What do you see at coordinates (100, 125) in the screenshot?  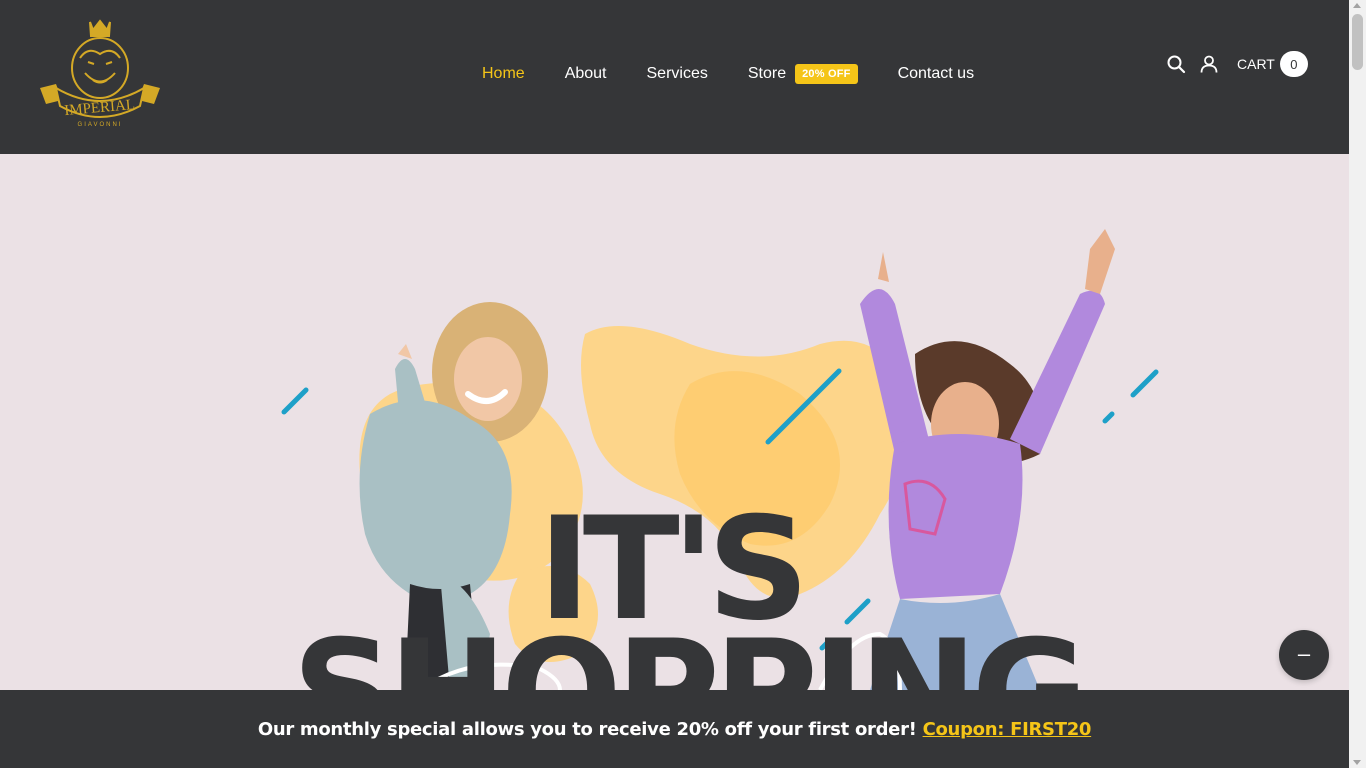 I see `svg-text: GIAVONNI` at bounding box center [100, 125].